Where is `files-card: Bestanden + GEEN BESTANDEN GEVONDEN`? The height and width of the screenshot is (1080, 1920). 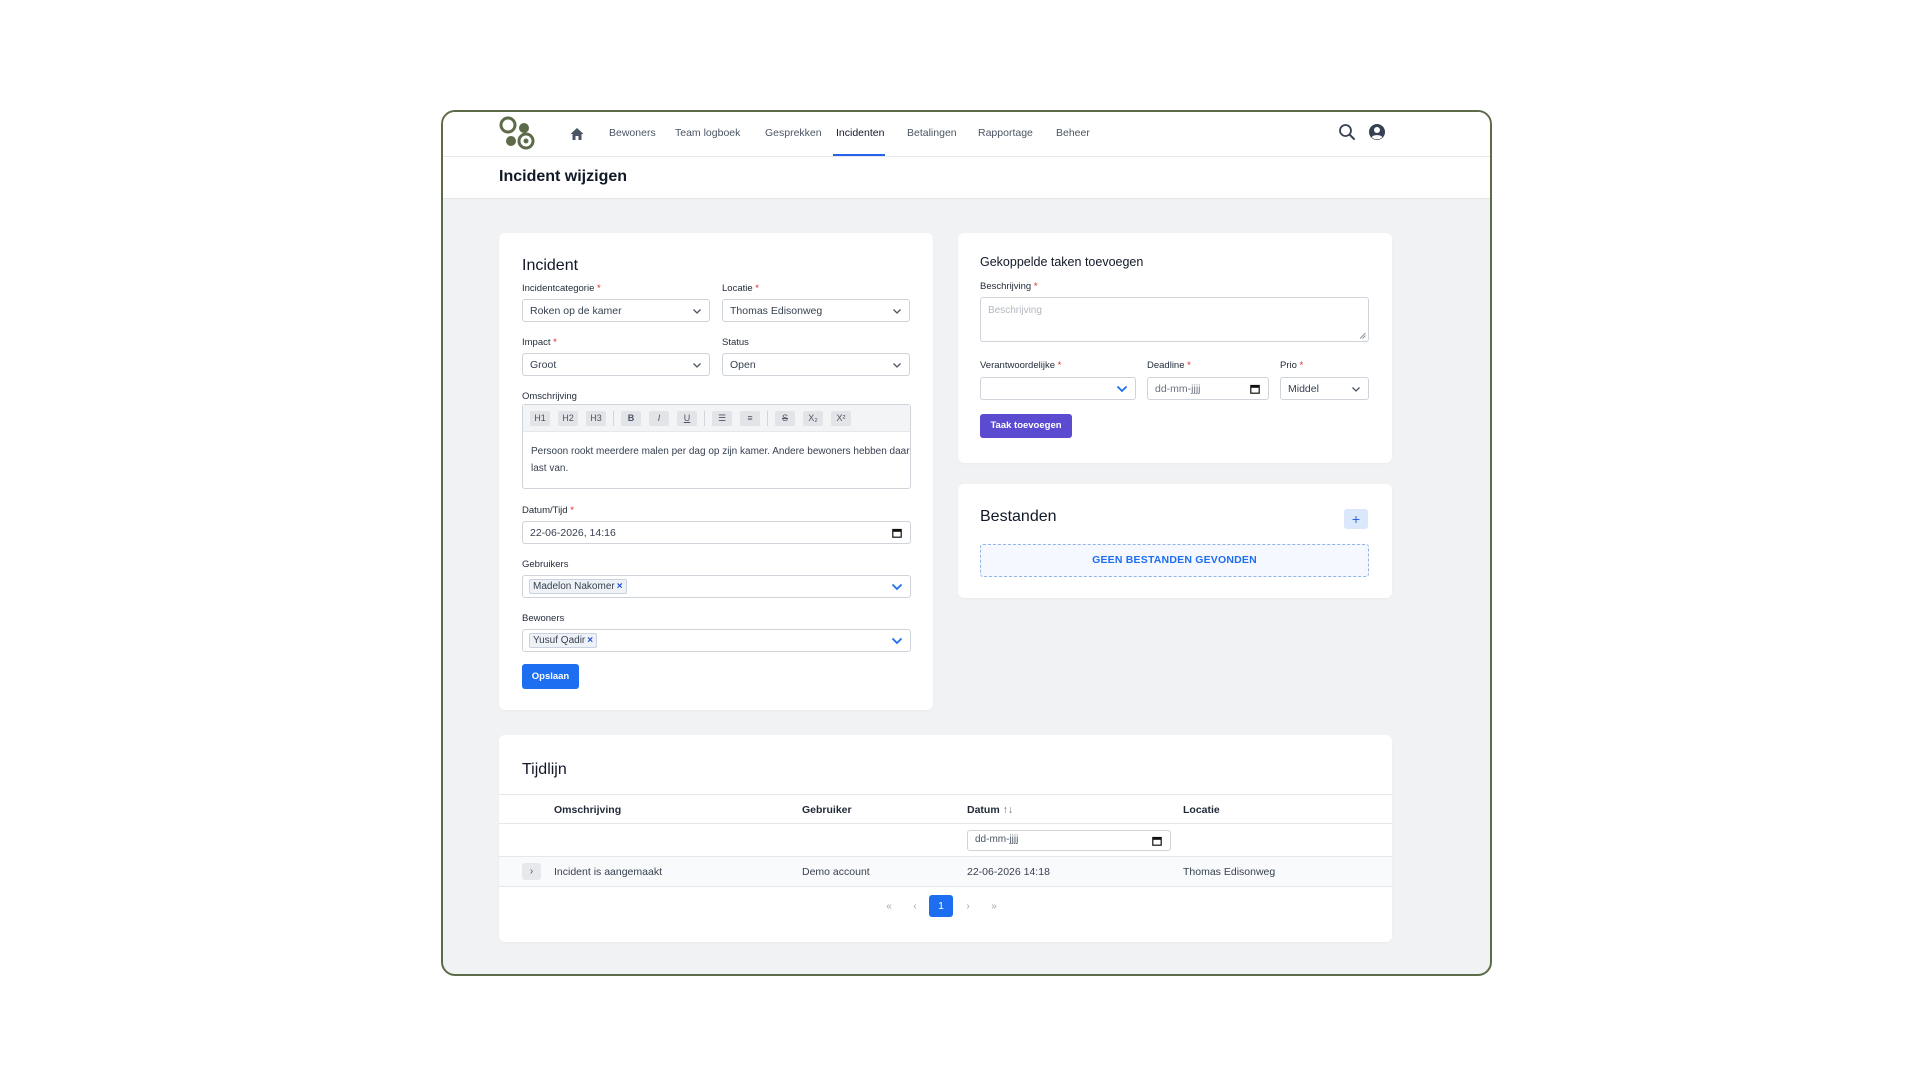
files-card: Bestanden + GEEN BESTANDEN GEVONDEN is located at coordinates (1175, 541).